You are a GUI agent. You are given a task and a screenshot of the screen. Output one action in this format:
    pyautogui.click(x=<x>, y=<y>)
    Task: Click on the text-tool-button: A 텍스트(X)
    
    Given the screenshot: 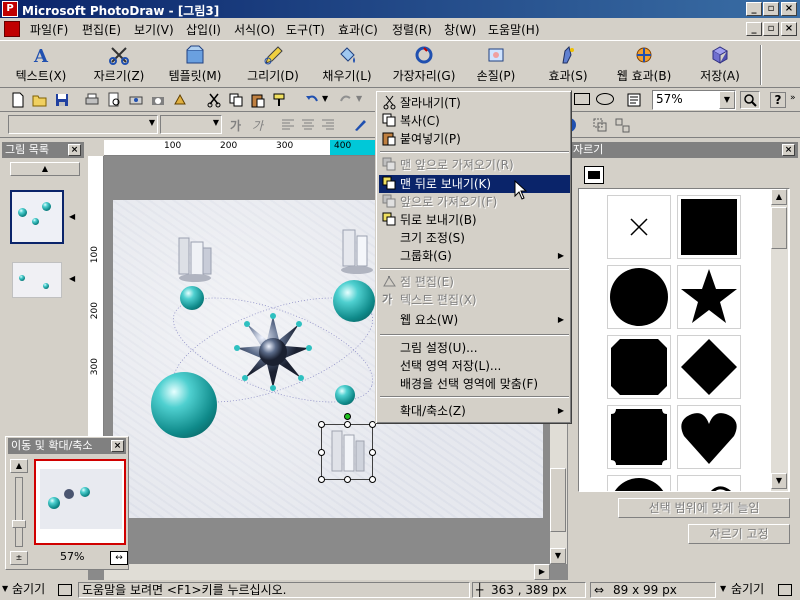 What is the action you would take?
    pyautogui.click(x=41, y=65)
    